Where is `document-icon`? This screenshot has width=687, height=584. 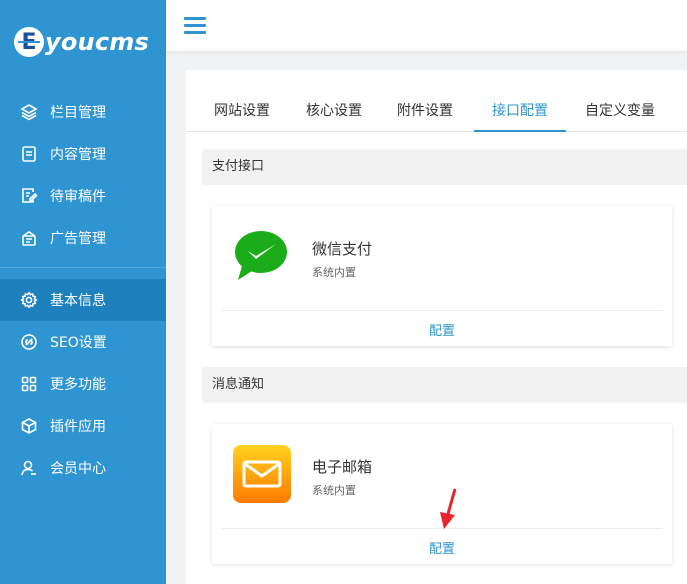
document-icon is located at coordinates (29, 154).